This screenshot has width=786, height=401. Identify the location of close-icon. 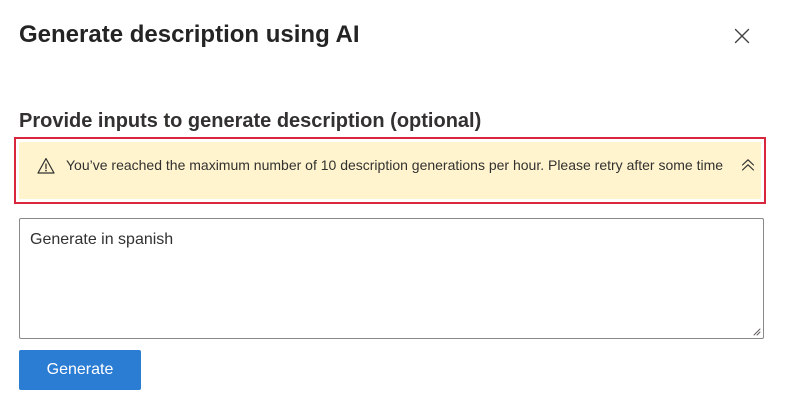
(742, 36).